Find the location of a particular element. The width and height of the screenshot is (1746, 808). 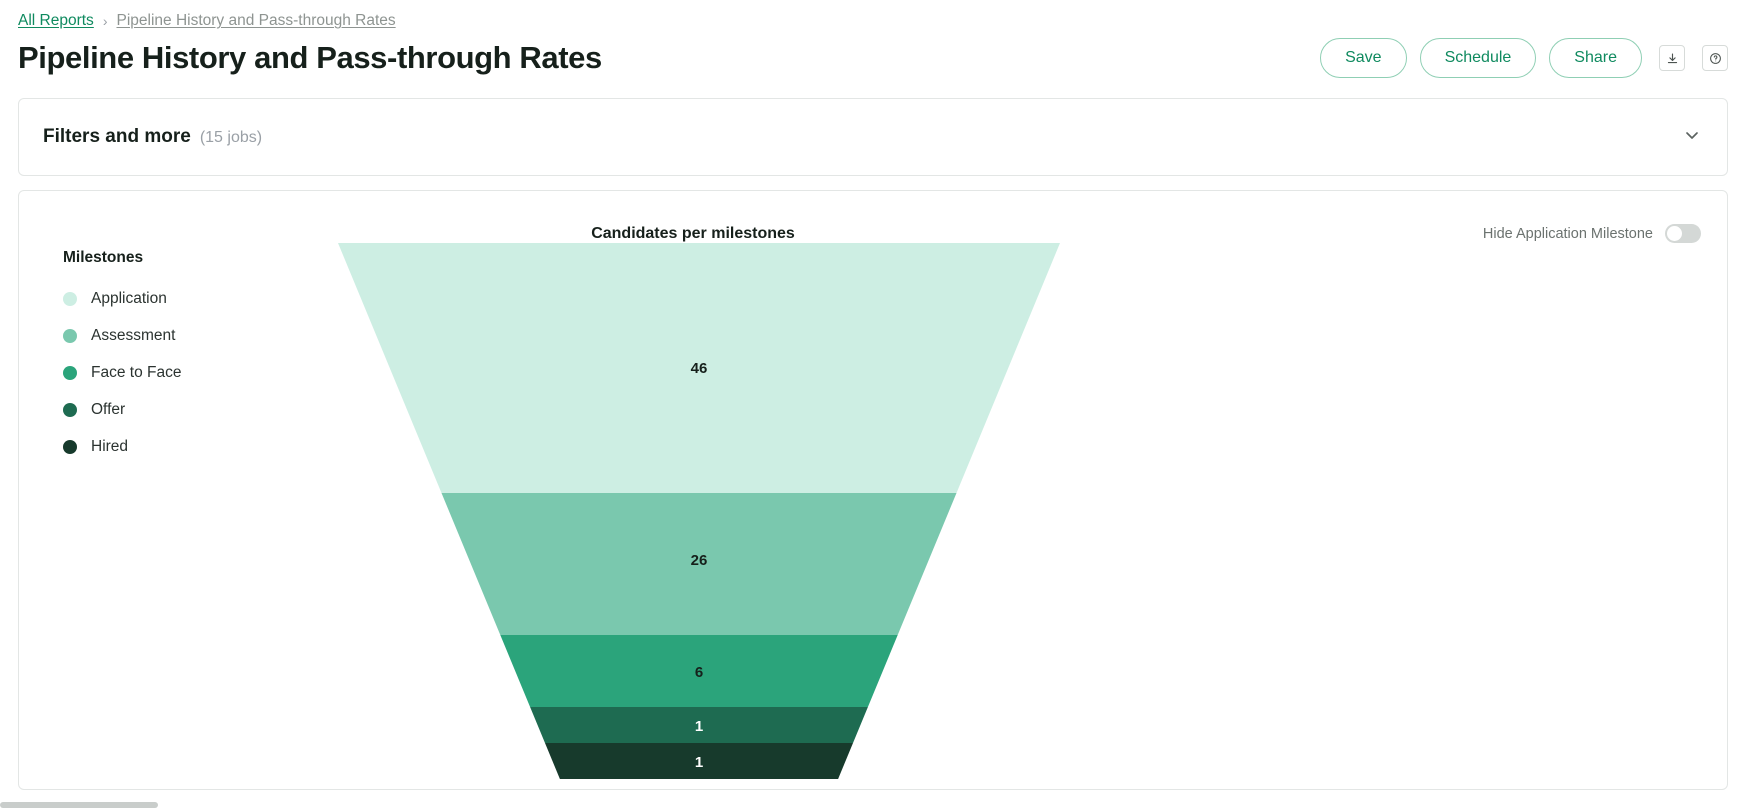

breadcrumb-current: Pipeline History and Pass-through Rates is located at coordinates (255, 21).